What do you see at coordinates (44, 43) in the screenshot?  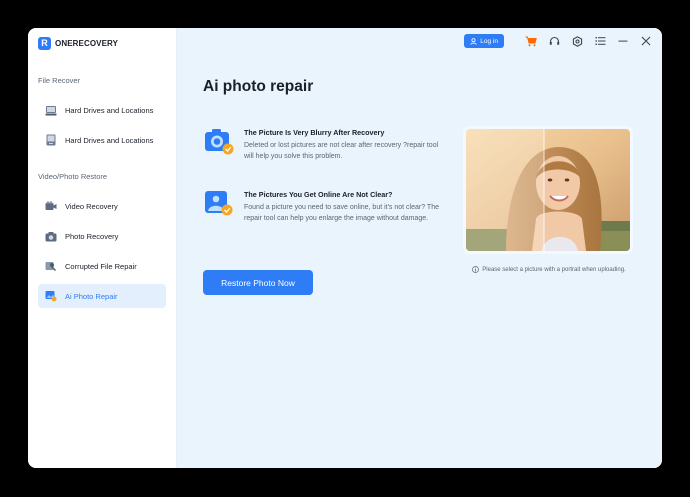 I see `brand-logo-icon: R` at bounding box center [44, 43].